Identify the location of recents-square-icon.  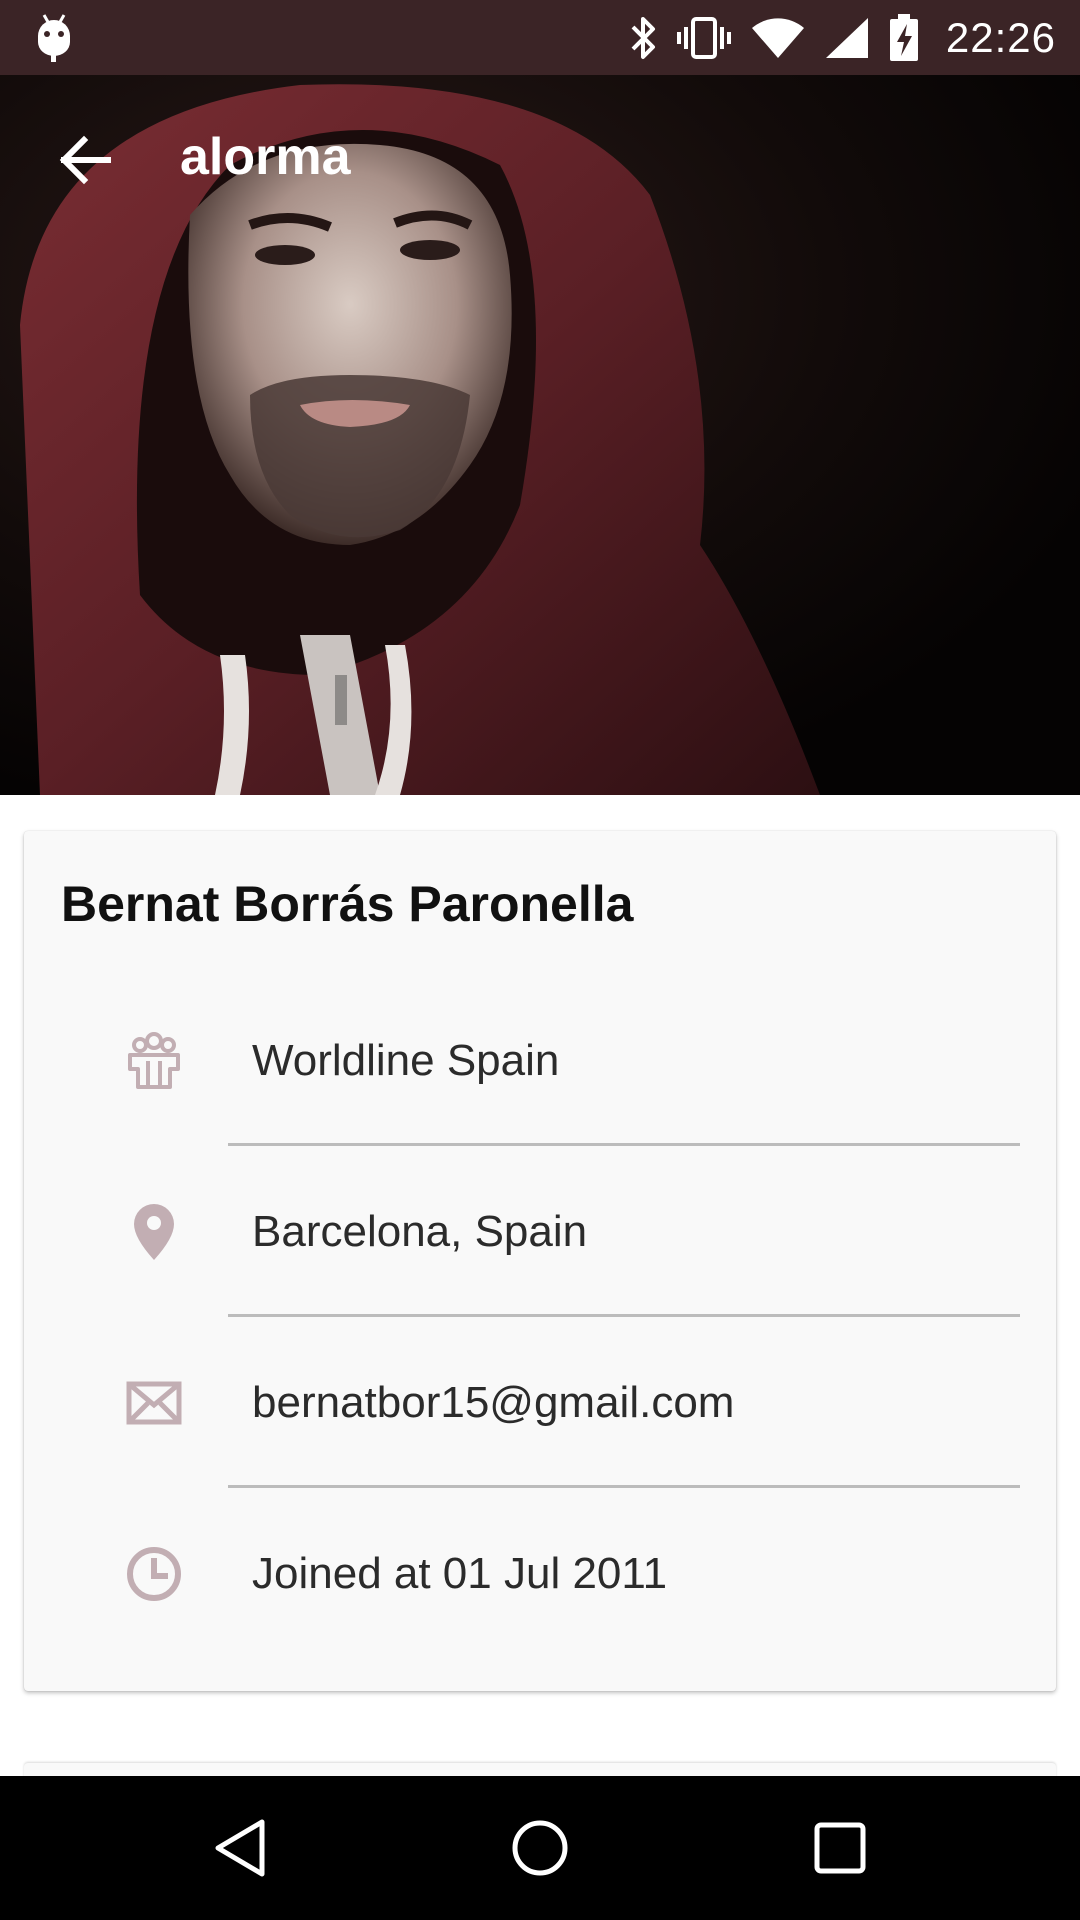
(840, 1848).